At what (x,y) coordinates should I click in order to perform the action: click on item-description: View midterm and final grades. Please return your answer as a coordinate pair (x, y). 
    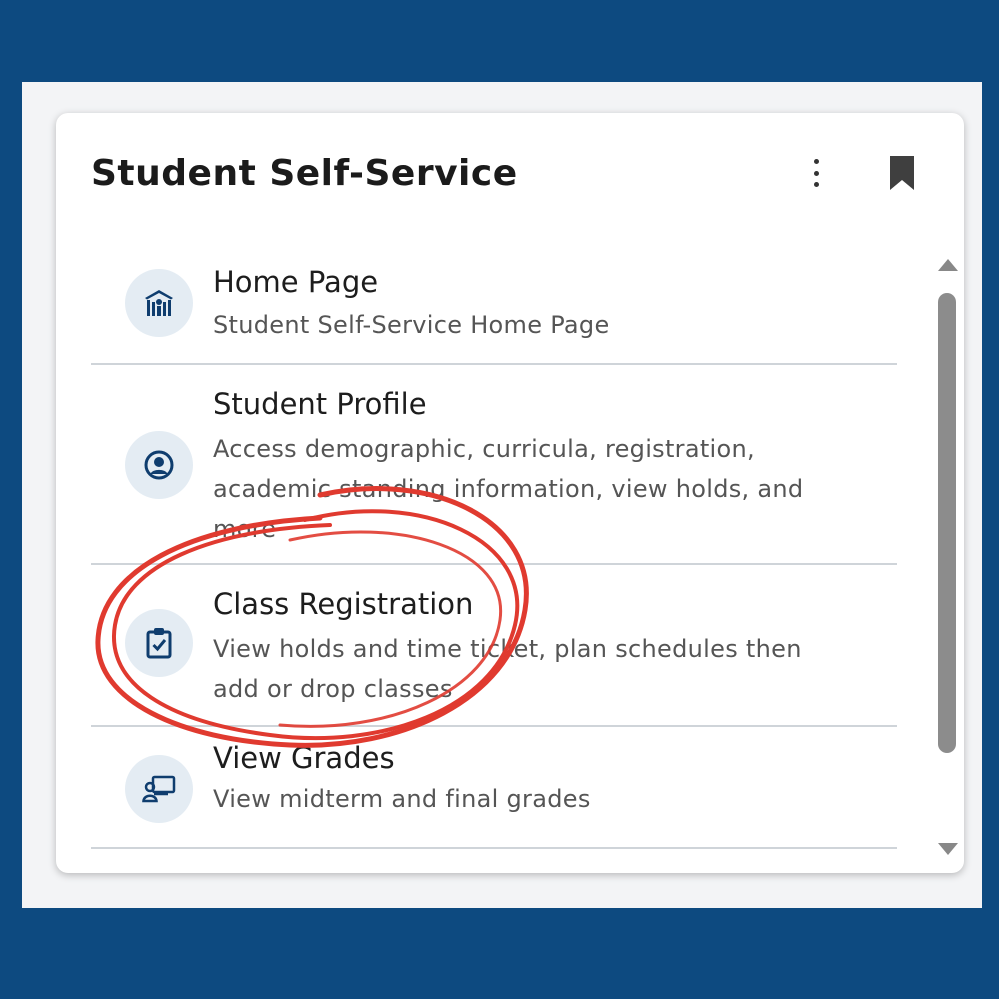
    Looking at the image, I should click on (402, 799).